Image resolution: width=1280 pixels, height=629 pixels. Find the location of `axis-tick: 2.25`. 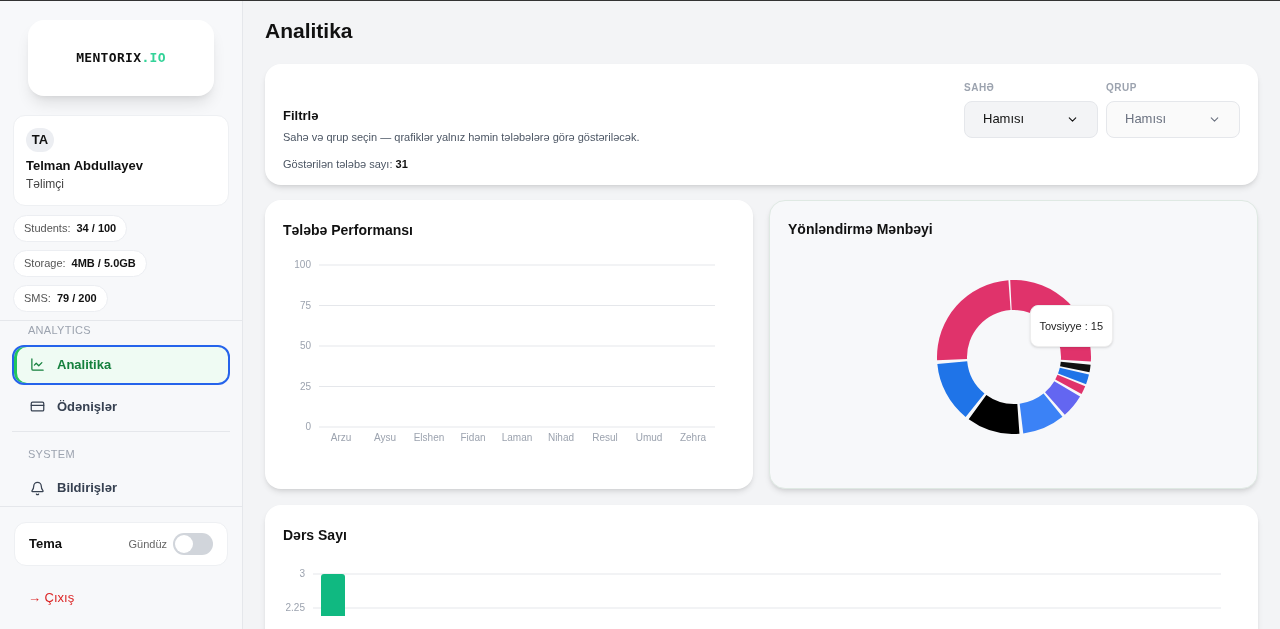

axis-tick: 2.25 is located at coordinates (295, 607).